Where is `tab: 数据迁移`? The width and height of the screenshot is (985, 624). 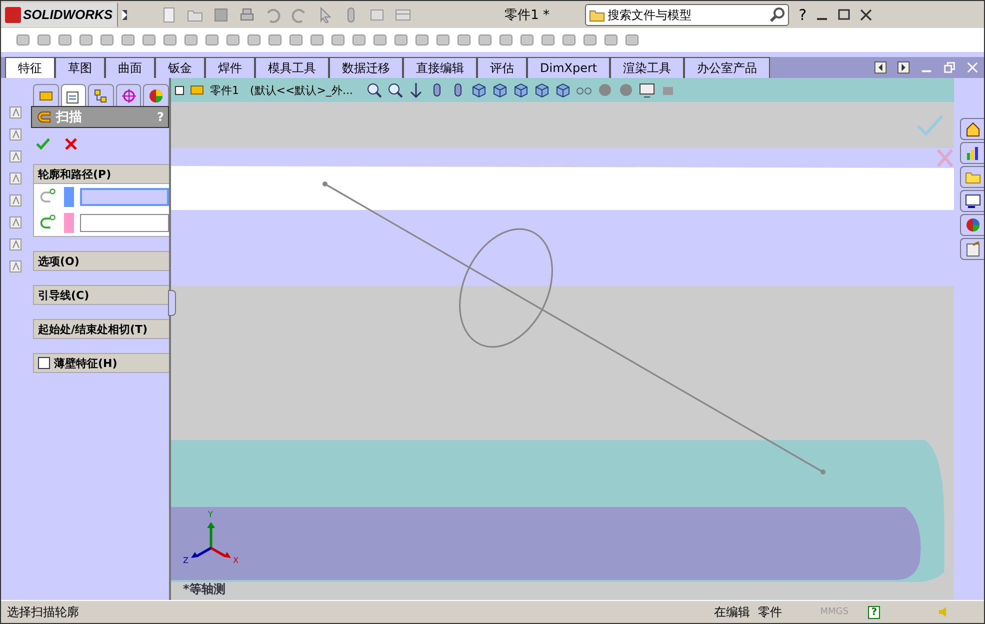
tab: 数据迁移 is located at coordinates (366, 67).